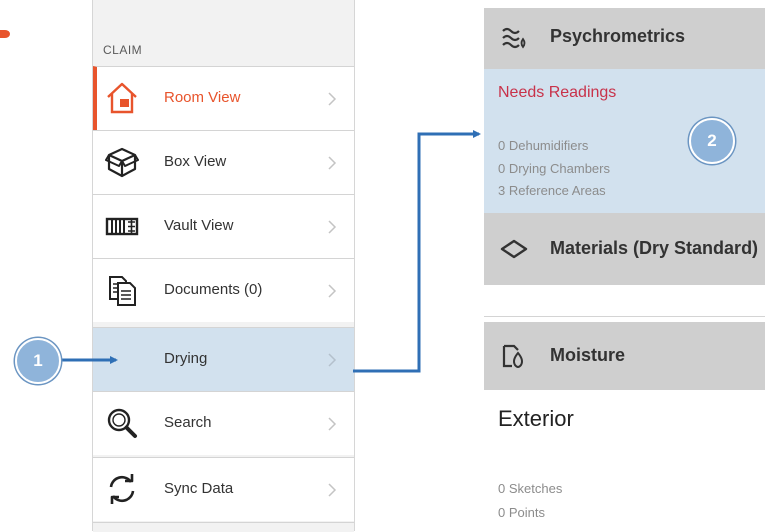 The height and width of the screenshot is (532, 765). What do you see at coordinates (417, 251) in the screenshot?
I see `connector-arrow` at bounding box center [417, 251].